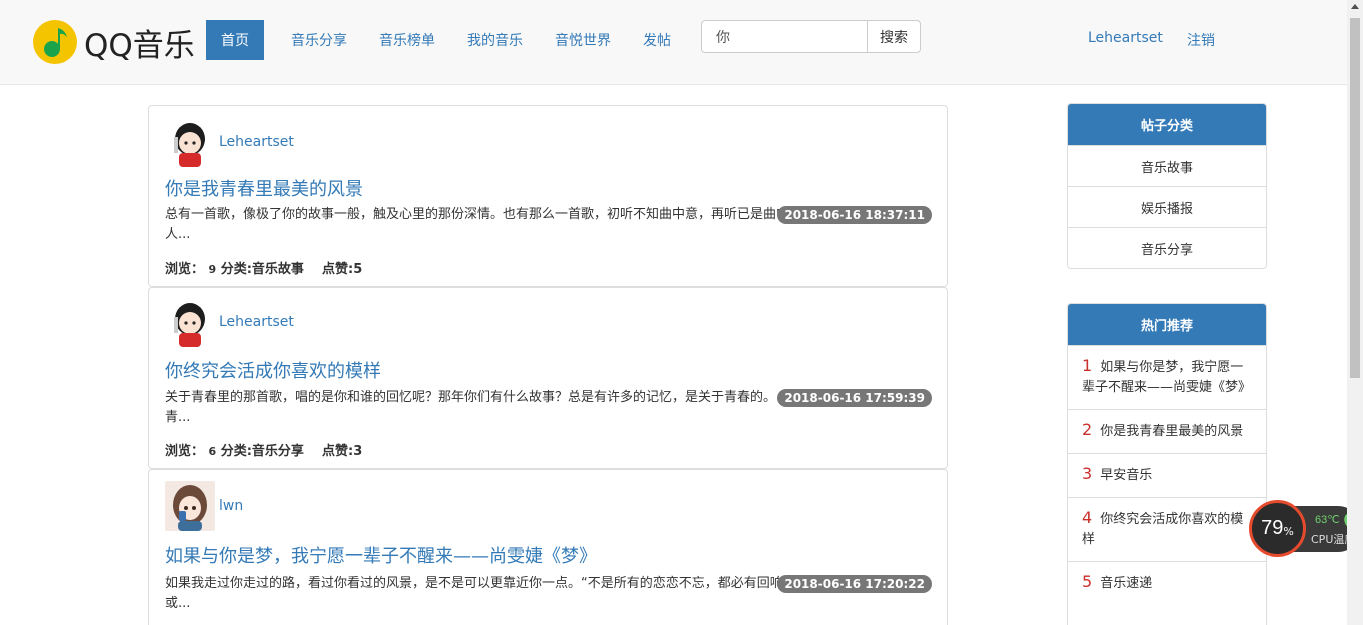  I want to click on post-stats: 浏览： 6 分类:音乐分享 点赞:3, so click(263, 449).